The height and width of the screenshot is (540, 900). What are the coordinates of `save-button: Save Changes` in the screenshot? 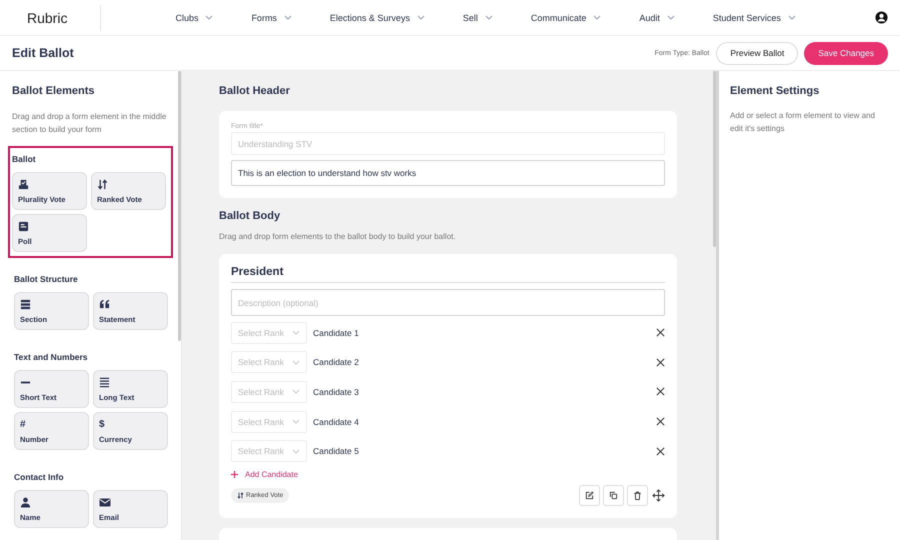 It's located at (846, 53).